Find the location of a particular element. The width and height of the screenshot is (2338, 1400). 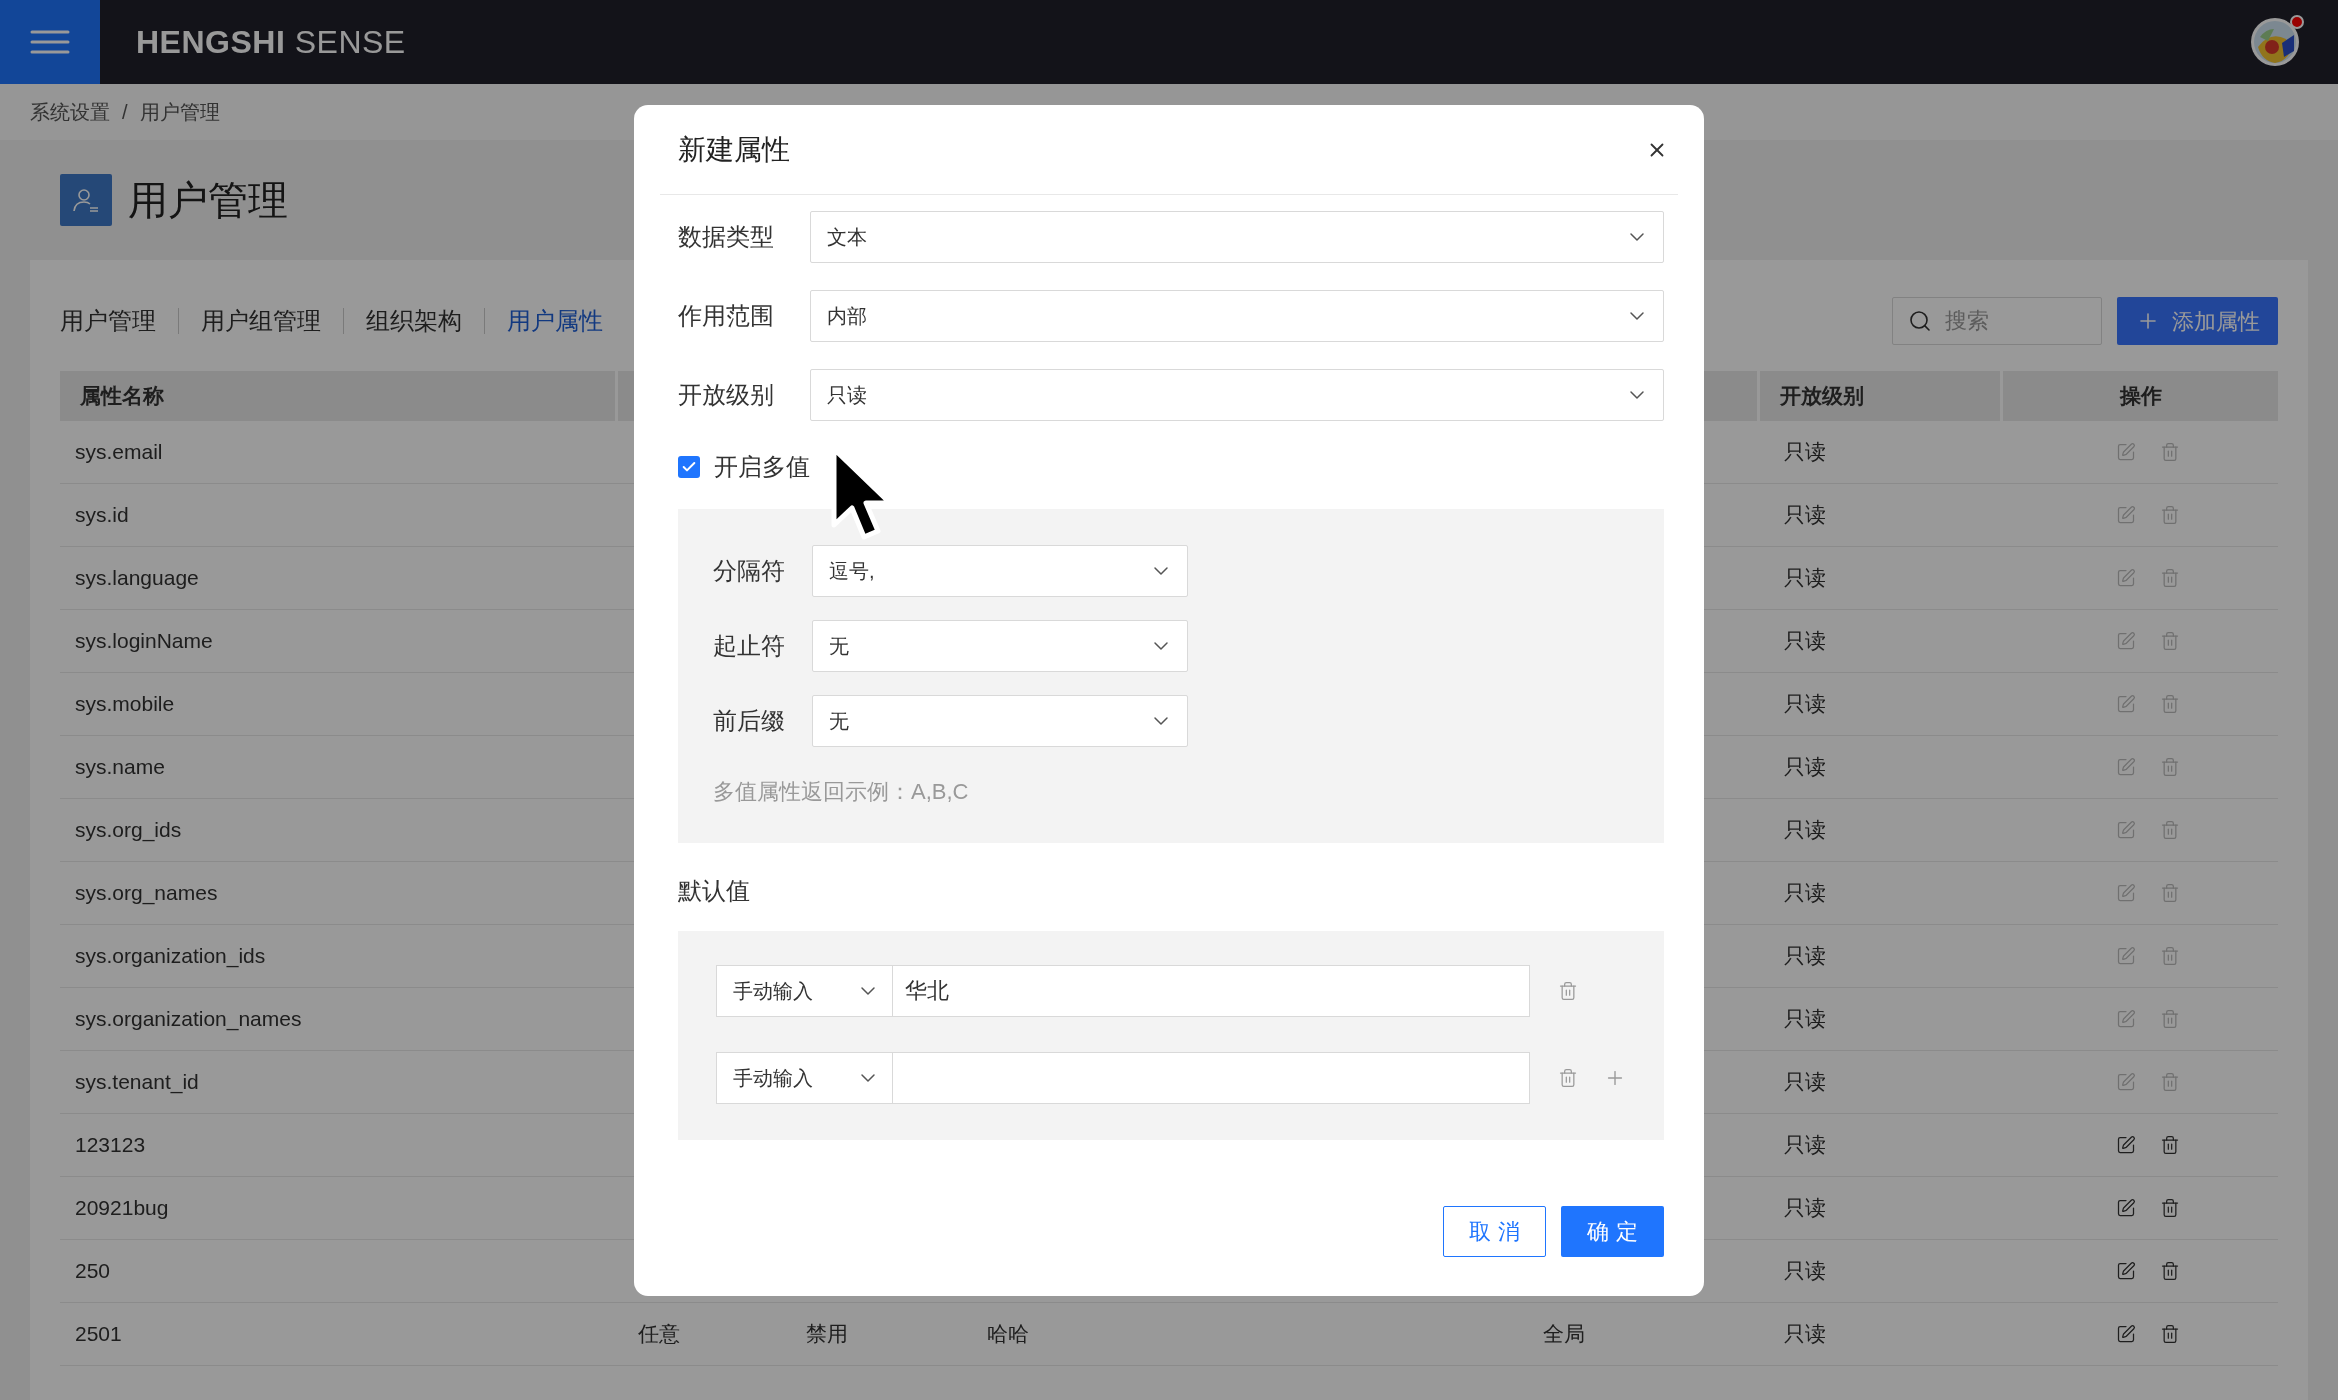

table-cell-text: sys.organization_names is located at coordinates (188, 1019).